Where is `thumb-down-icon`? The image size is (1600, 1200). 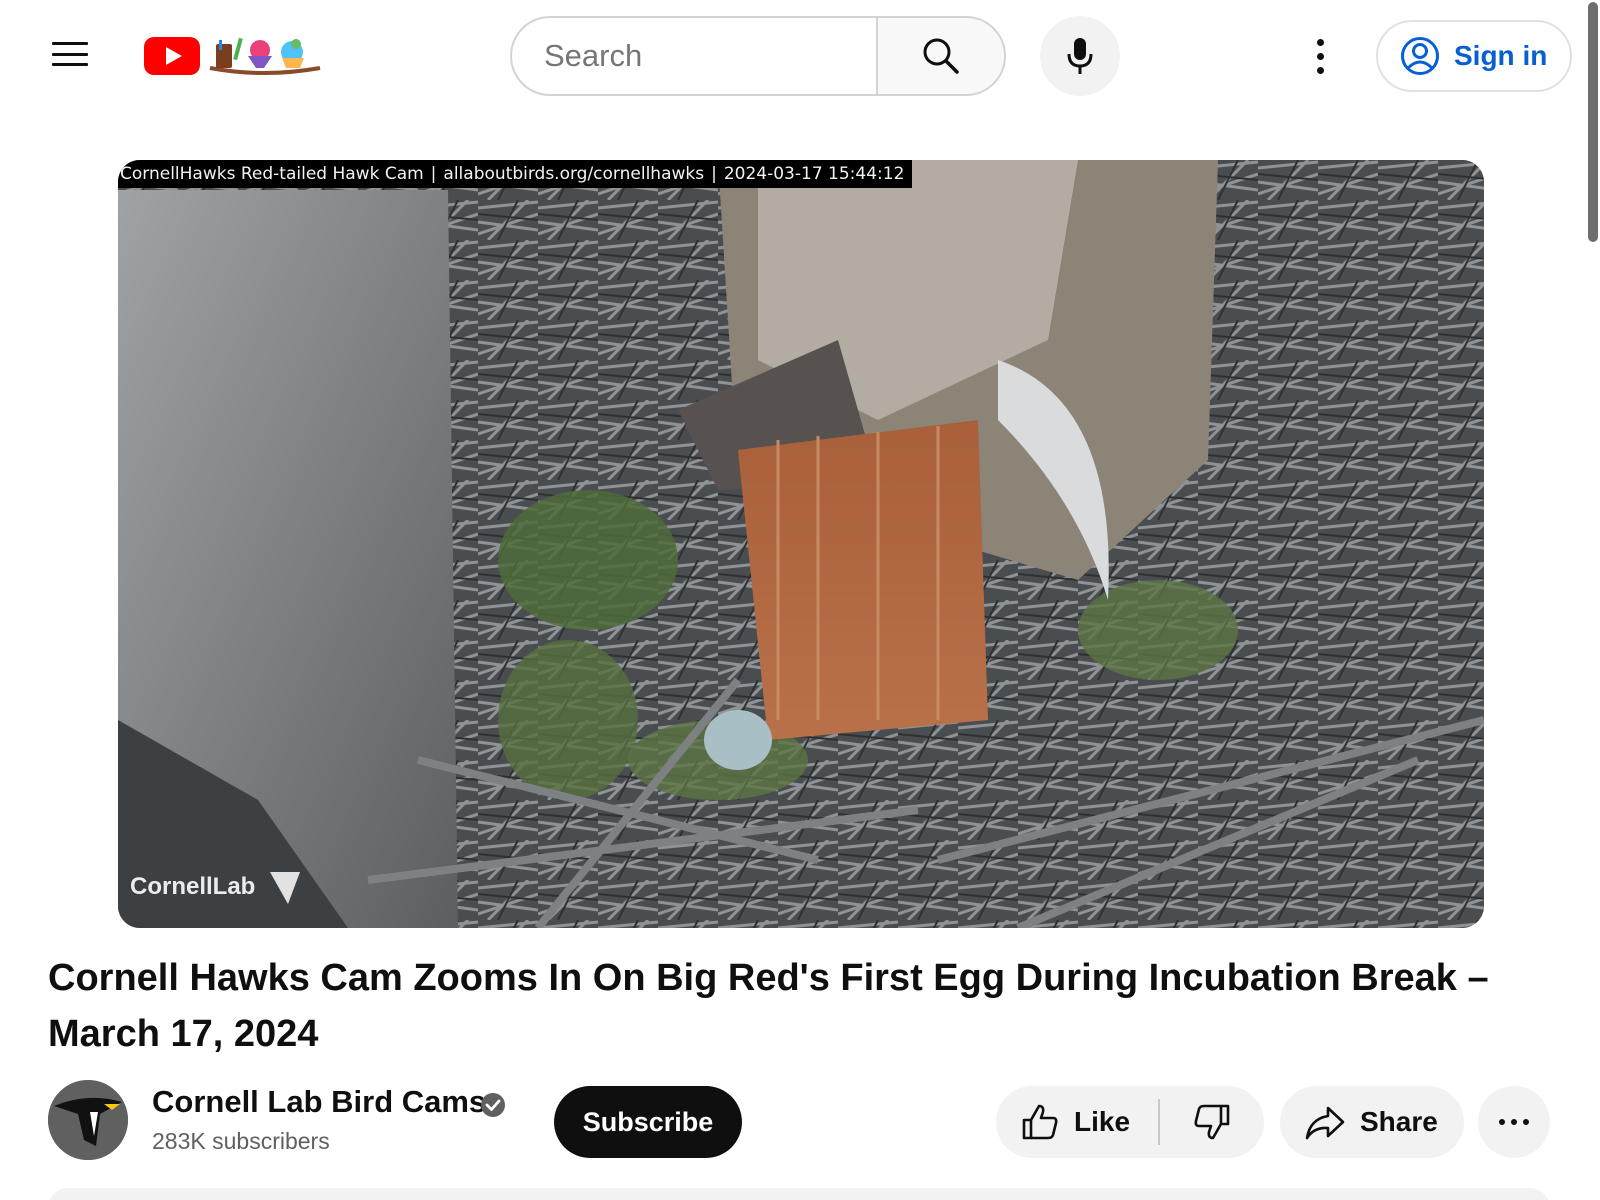
thumb-down-icon is located at coordinates (1212, 1122).